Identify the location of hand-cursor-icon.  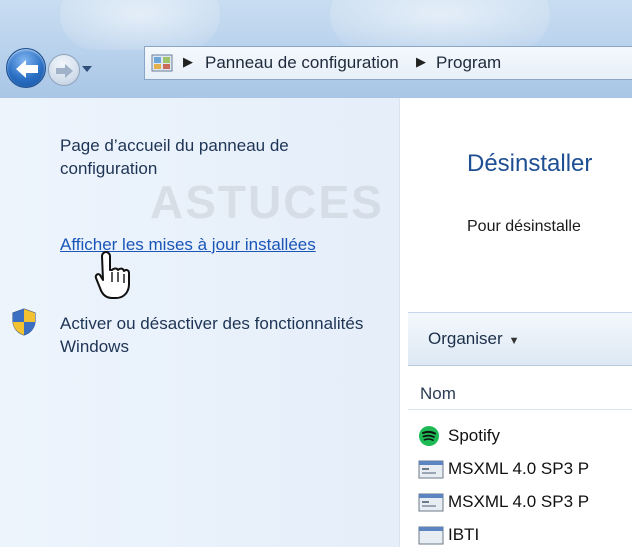
(112, 275).